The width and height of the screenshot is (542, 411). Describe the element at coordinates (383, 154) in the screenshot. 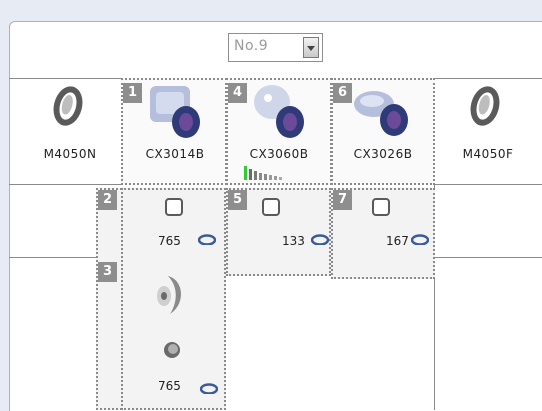

I see `column-label: CX3026B` at that location.